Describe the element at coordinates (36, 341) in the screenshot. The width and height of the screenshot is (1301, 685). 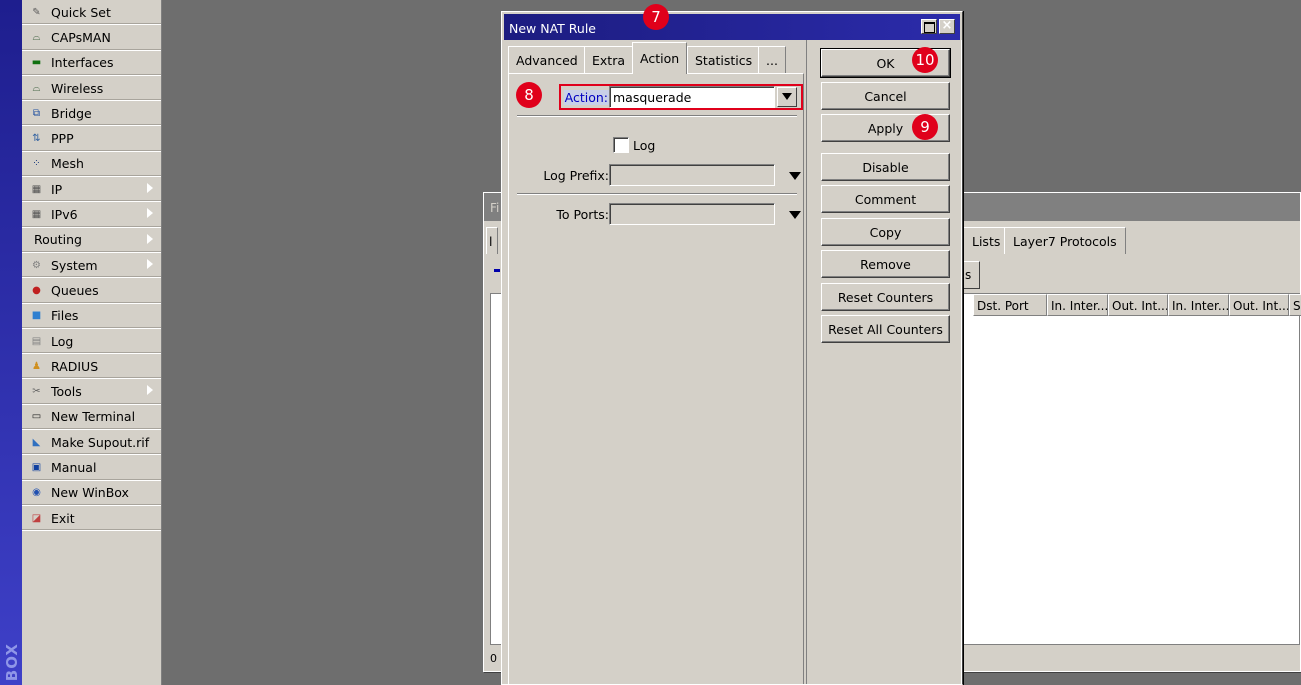
I see `log-icon: ▤` at that location.